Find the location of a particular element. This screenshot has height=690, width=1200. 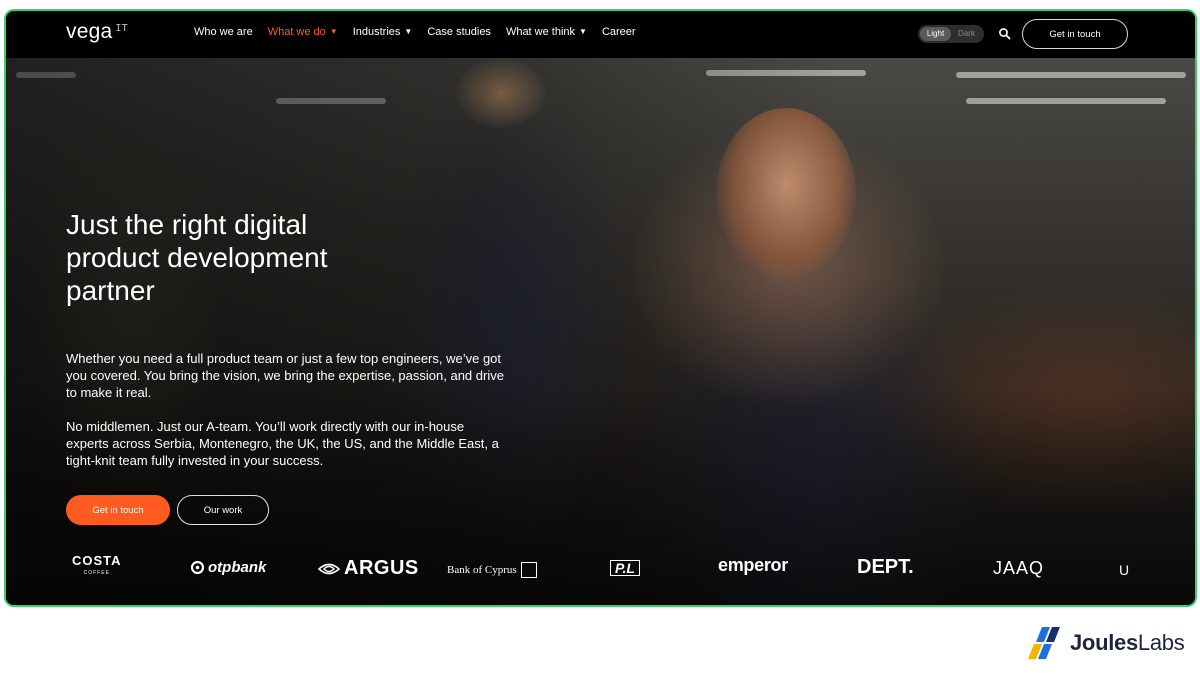

logo-sup: IT is located at coordinates (121, 28).